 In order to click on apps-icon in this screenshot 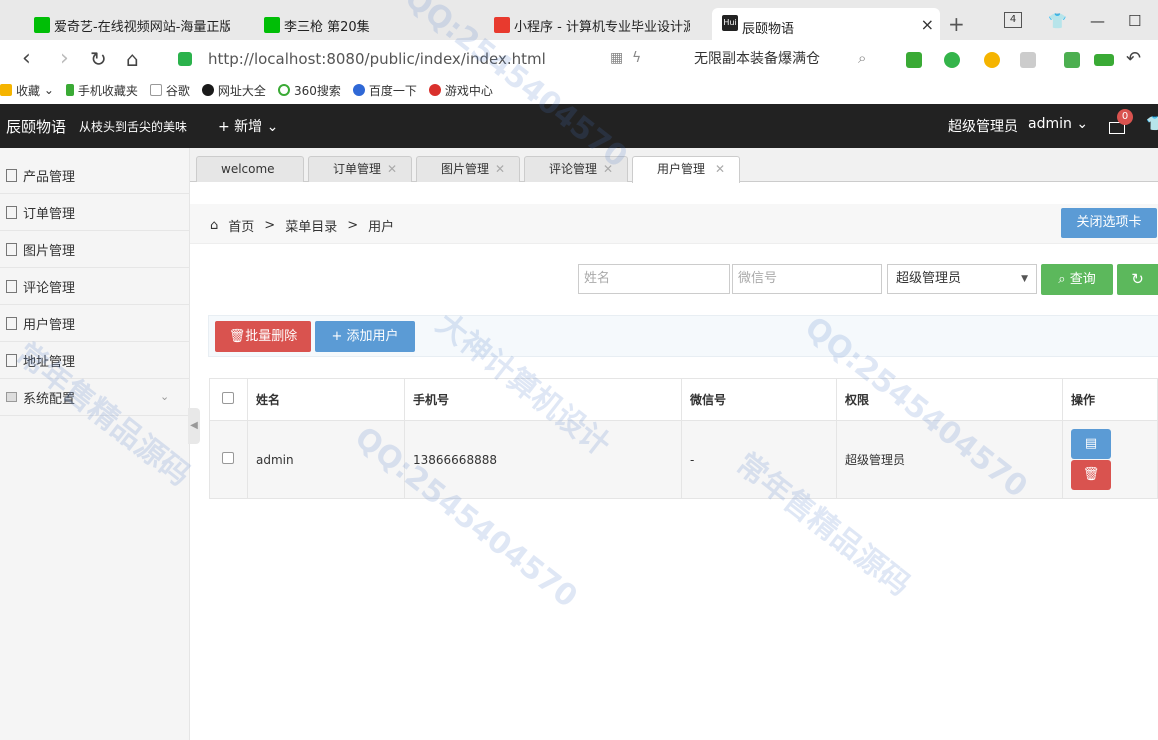, I will do `click(1072, 60)`.